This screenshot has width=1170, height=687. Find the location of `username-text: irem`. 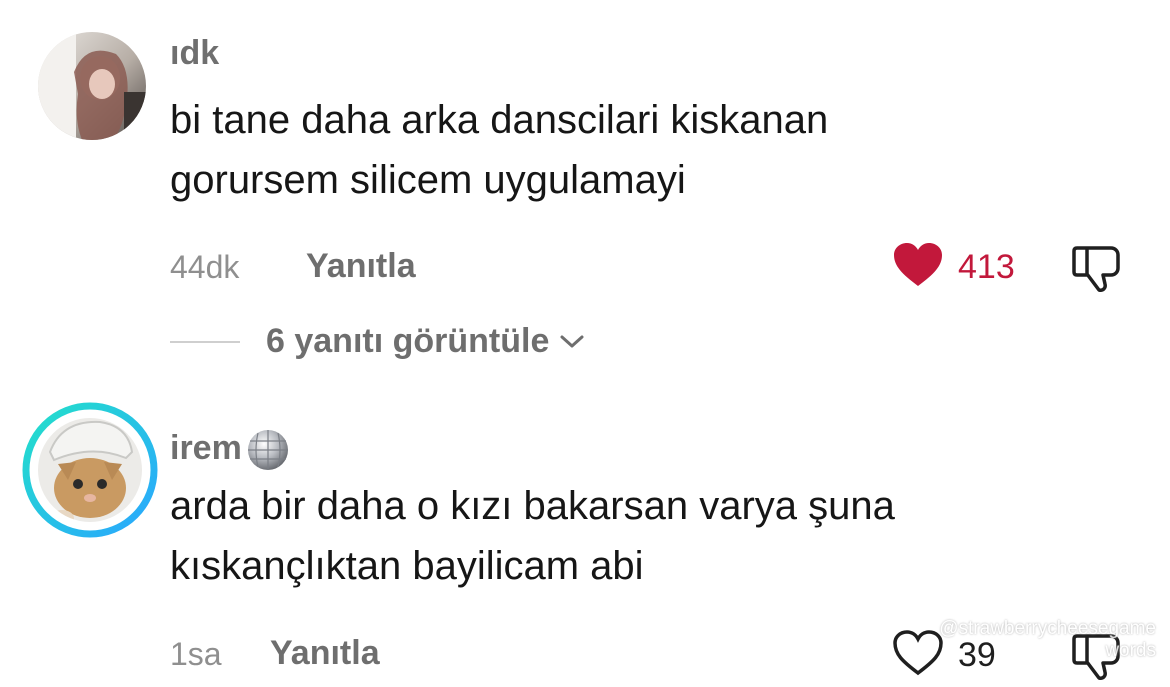

username-text: irem is located at coordinates (206, 447).